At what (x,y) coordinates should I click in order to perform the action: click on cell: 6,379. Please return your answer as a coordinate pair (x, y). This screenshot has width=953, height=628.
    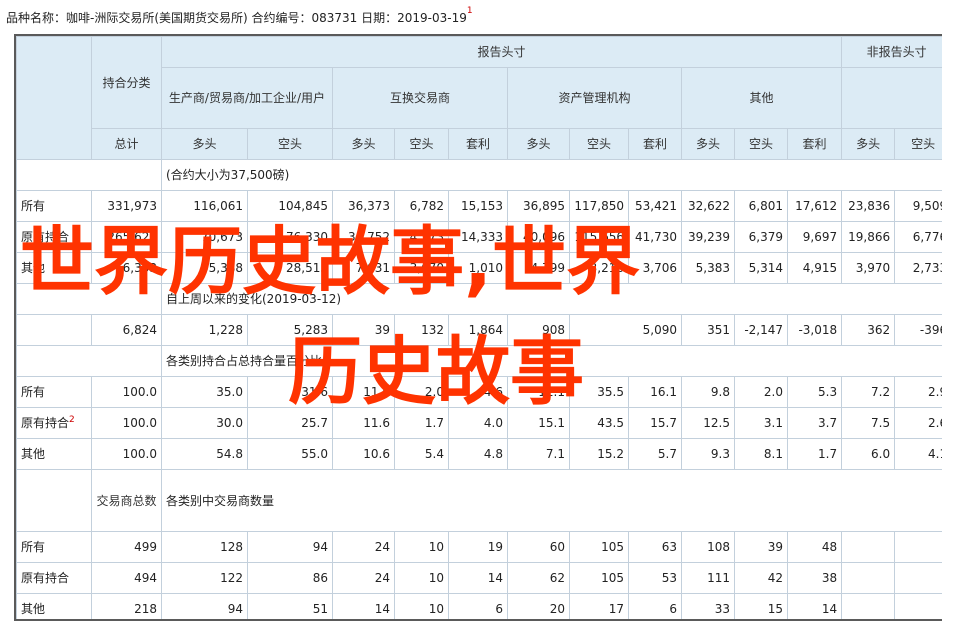
    Looking at the image, I should click on (761, 237).